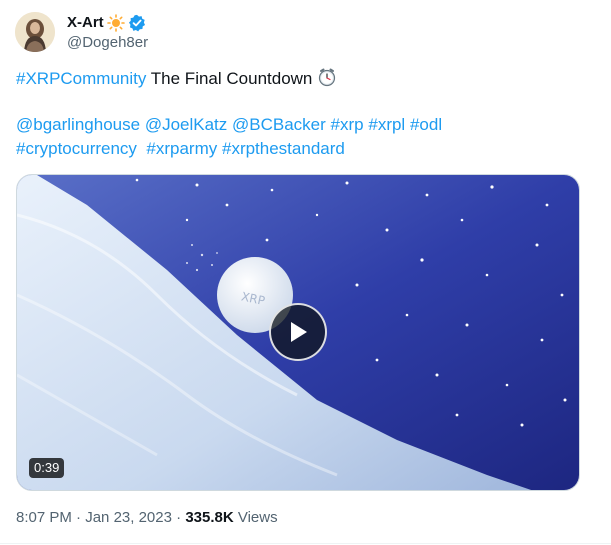  What do you see at coordinates (386, 124) in the screenshot?
I see `hashtag-link: #xrpl` at bounding box center [386, 124].